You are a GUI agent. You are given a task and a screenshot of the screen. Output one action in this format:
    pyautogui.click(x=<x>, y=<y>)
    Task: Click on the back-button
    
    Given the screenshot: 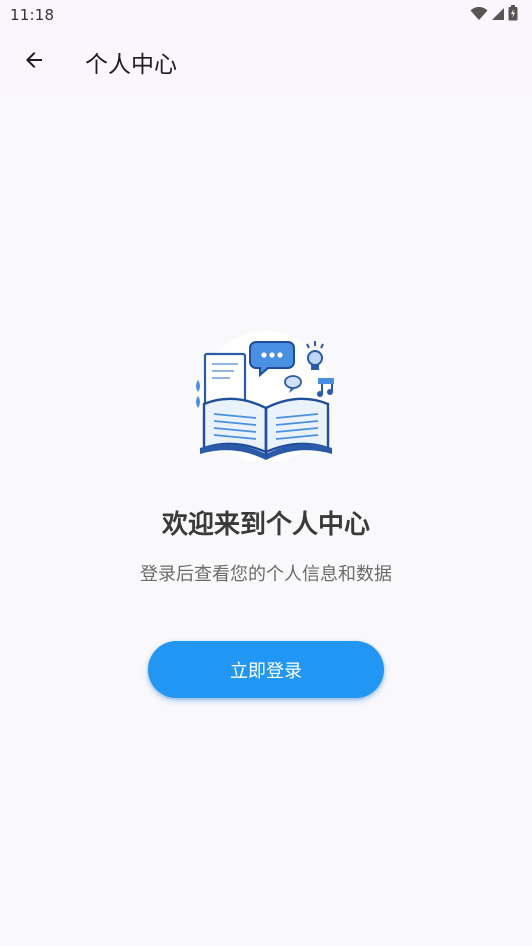 What is the action you would take?
    pyautogui.click(x=34, y=62)
    